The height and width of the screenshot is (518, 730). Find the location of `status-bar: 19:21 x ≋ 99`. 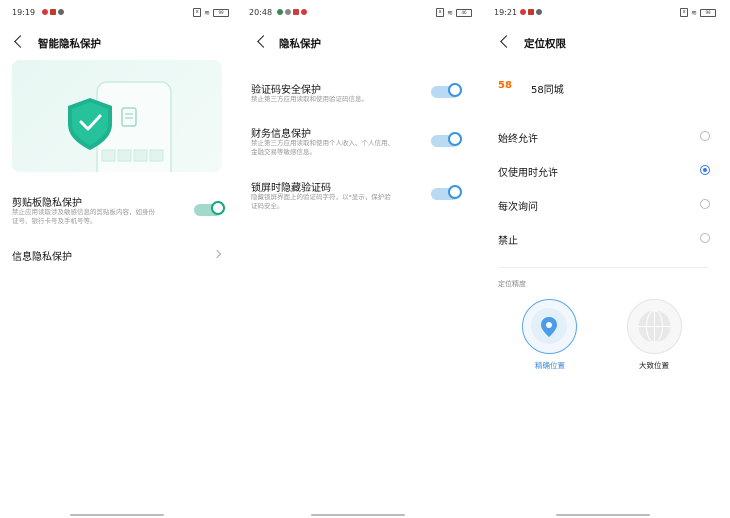

status-bar: 19:21 x ≋ 99 is located at coordinates (608, 14).